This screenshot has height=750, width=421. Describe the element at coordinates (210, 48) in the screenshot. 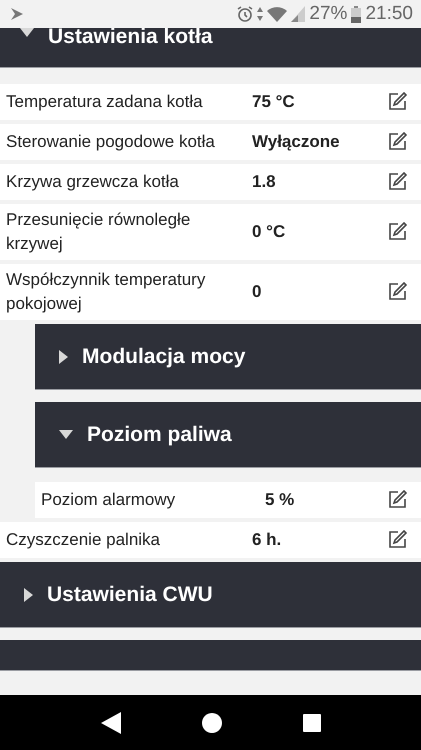

I see `section-header: Ustawienia kotła` at that location.